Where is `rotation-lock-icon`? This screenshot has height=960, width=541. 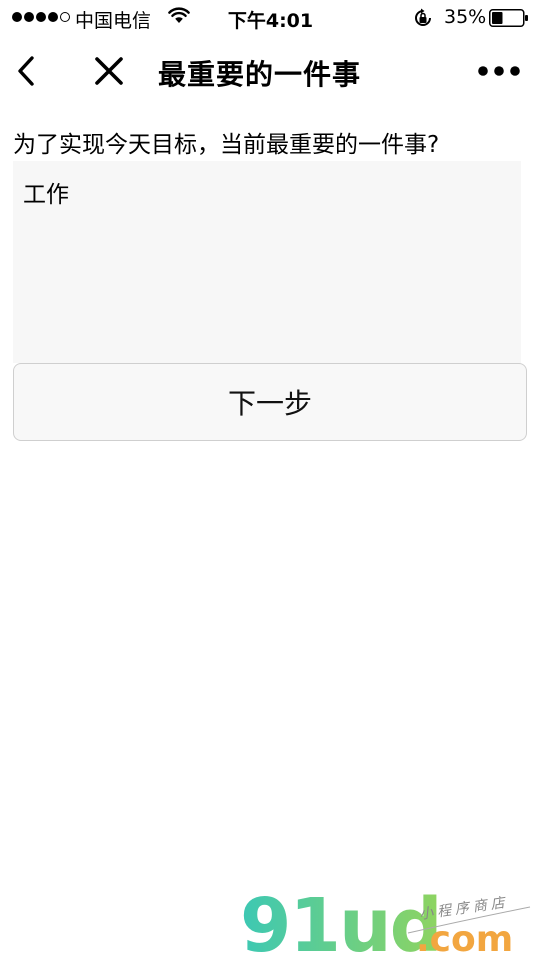
rotation-lock-icon is located at coordinates (423, 17).